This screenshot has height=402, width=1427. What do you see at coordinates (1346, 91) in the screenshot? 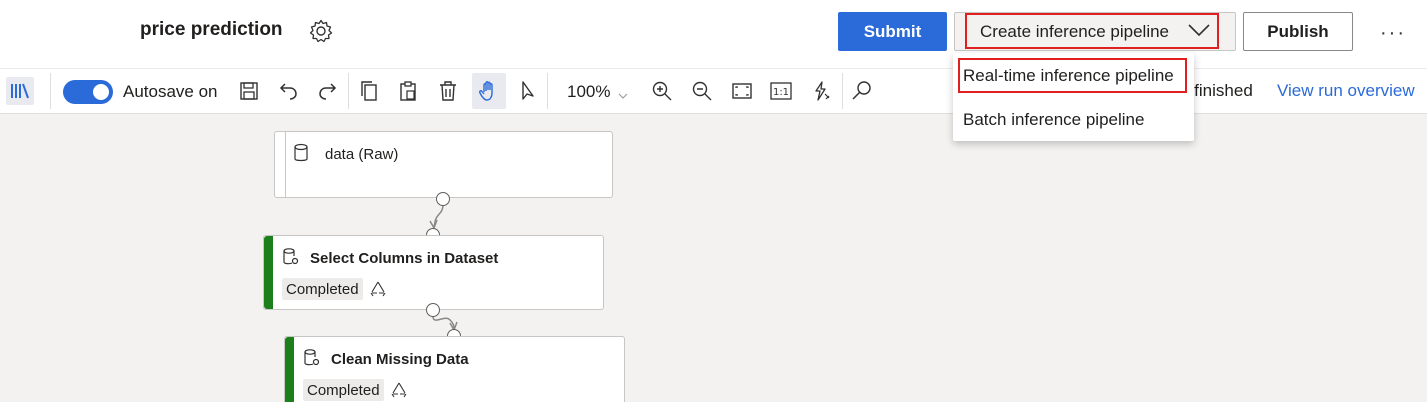
I see `view-run-overview-link: View run overview` at bounding box center [1346, 91].